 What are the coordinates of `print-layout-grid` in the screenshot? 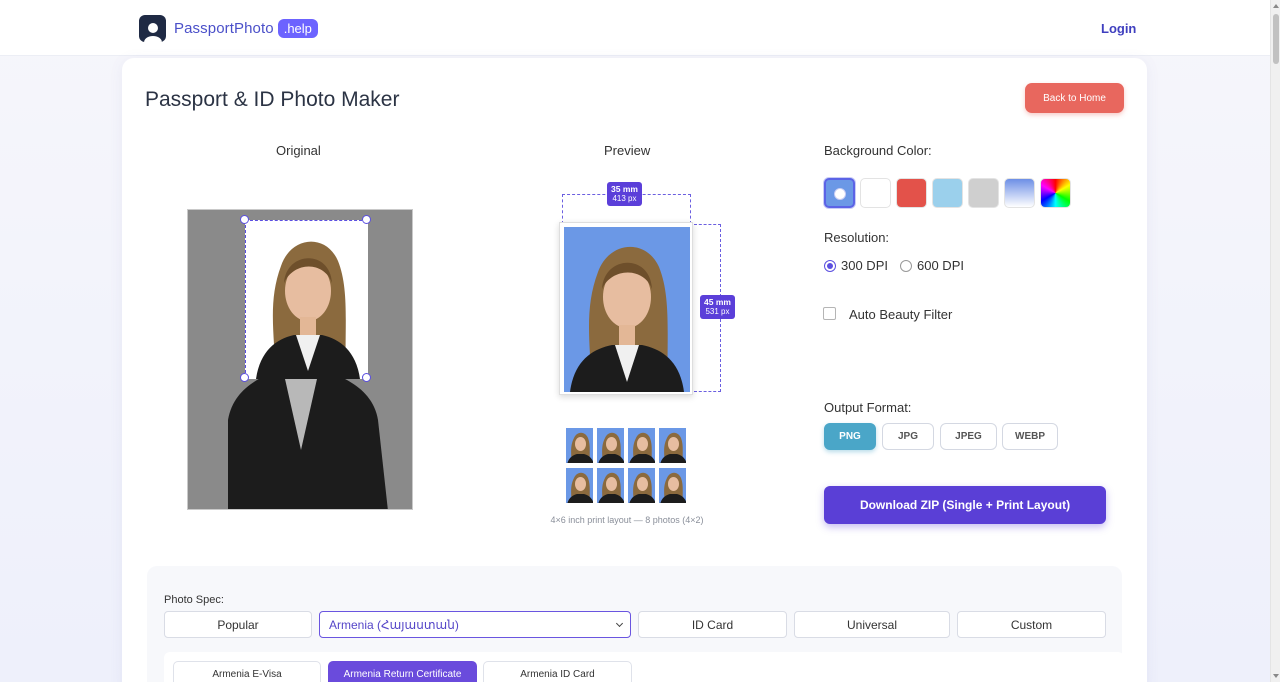 It's located at (627, 467).